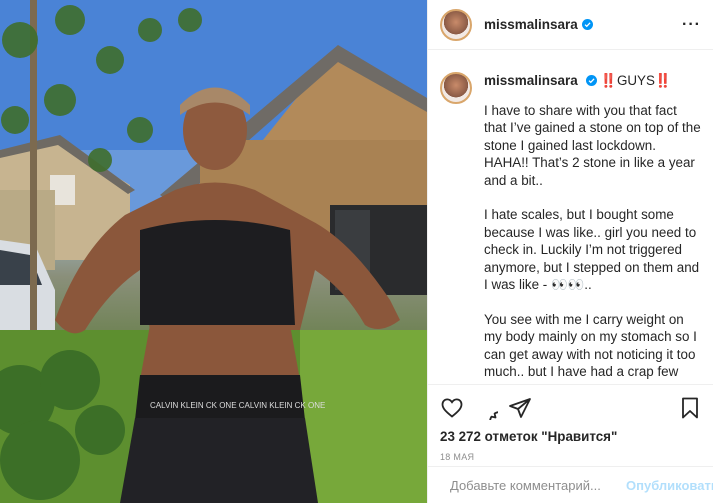 This screenshot has height=503, width=713. I want to click on caption-avatar, so click(456, 88).